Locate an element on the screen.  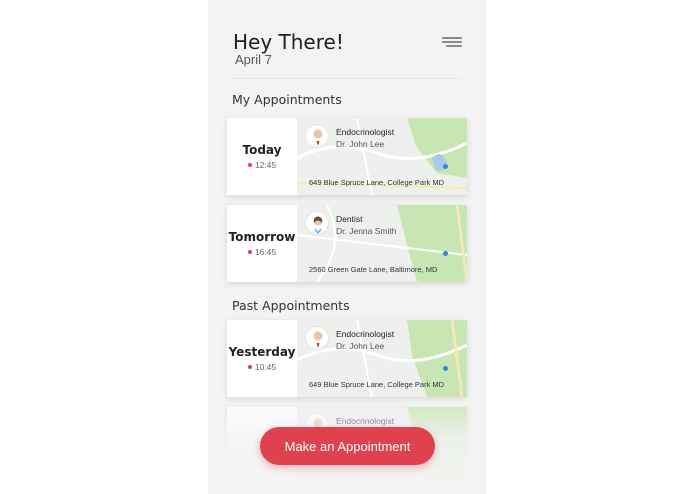
appointment-day: Yesterday is located at coordinates (262, 352).